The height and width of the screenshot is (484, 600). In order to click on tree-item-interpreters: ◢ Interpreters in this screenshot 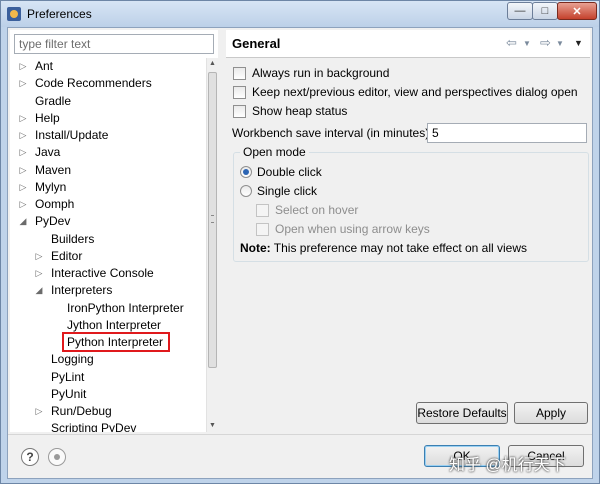, I will do `click(108, 290)`.